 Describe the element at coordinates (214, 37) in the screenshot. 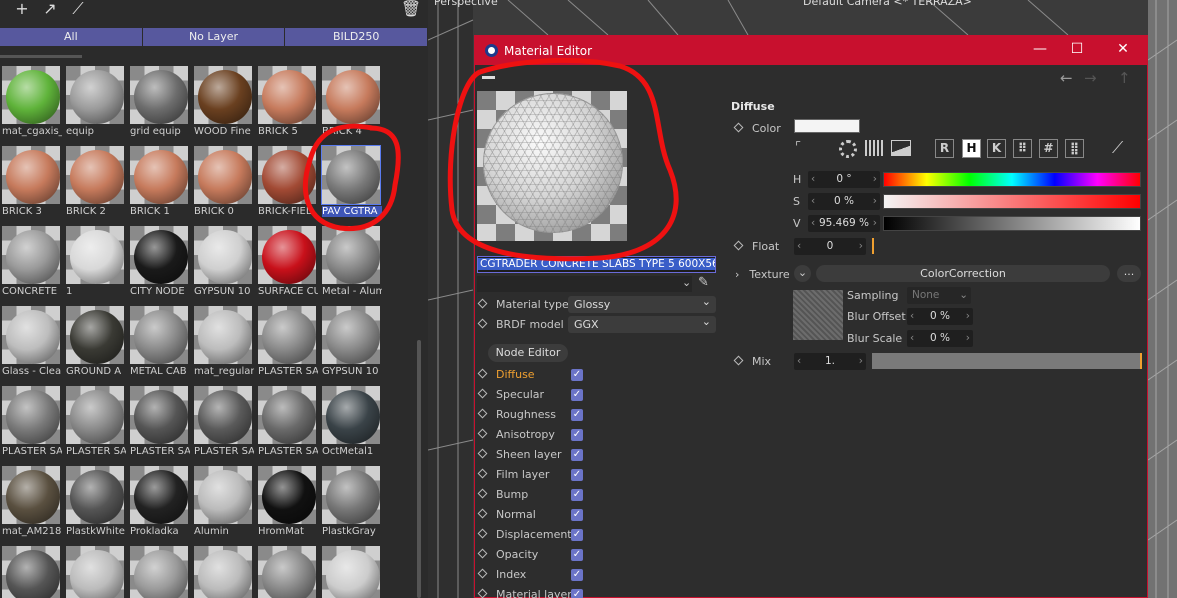

I see `filter-tab-no-layer: No Layer` at that location.